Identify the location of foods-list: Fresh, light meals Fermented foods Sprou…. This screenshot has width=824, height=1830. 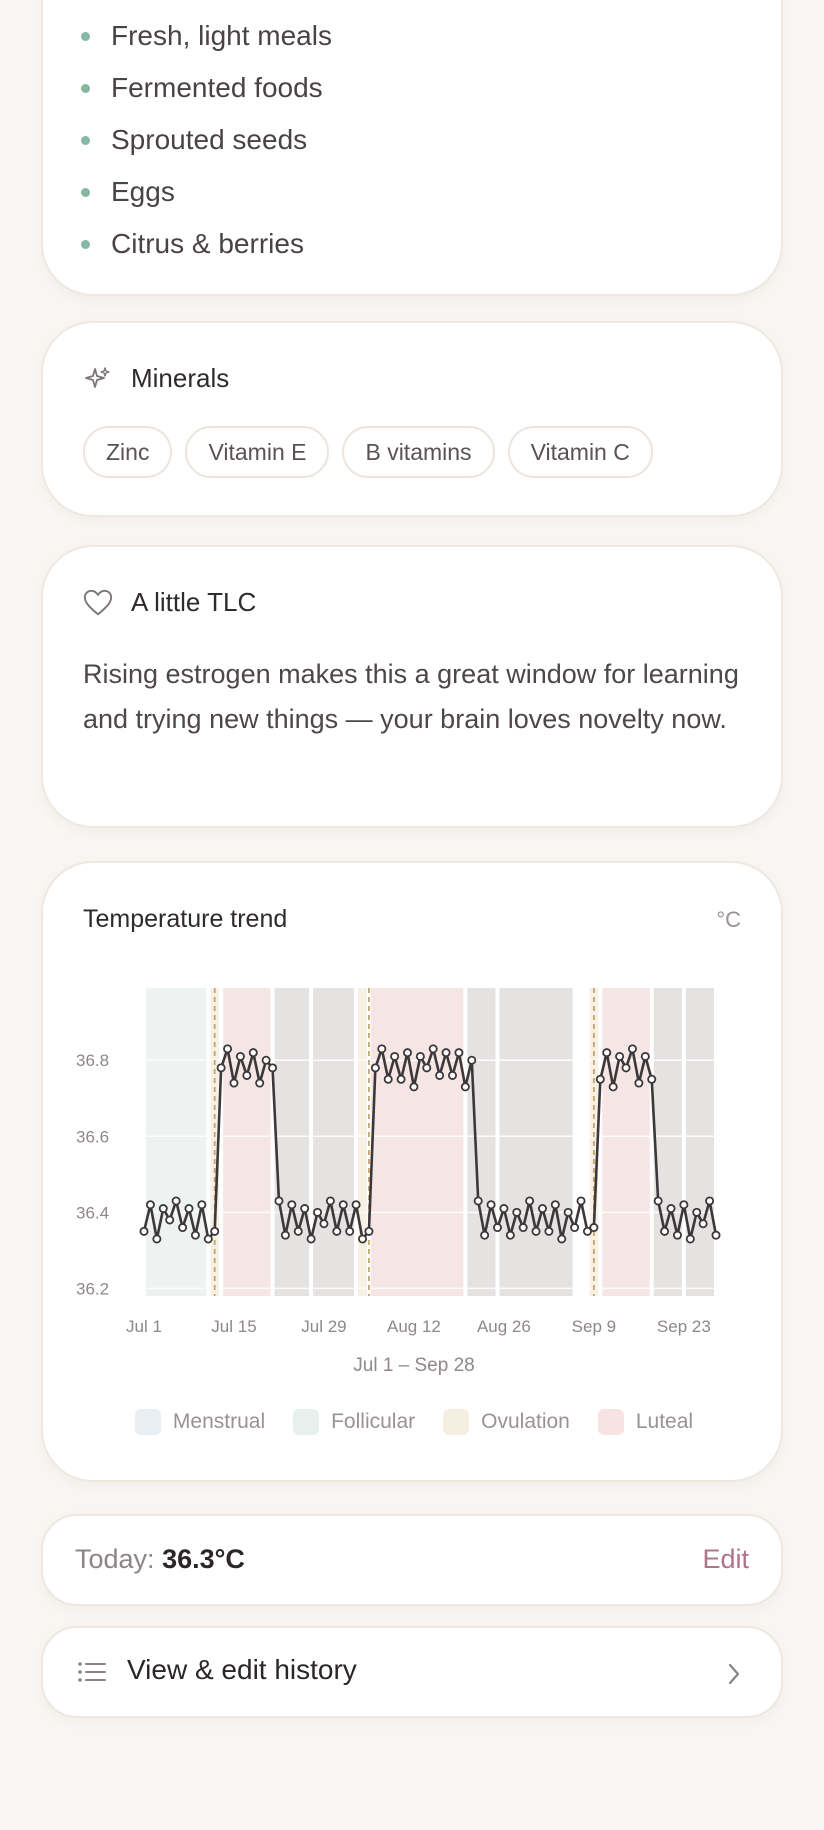
(206, 140).